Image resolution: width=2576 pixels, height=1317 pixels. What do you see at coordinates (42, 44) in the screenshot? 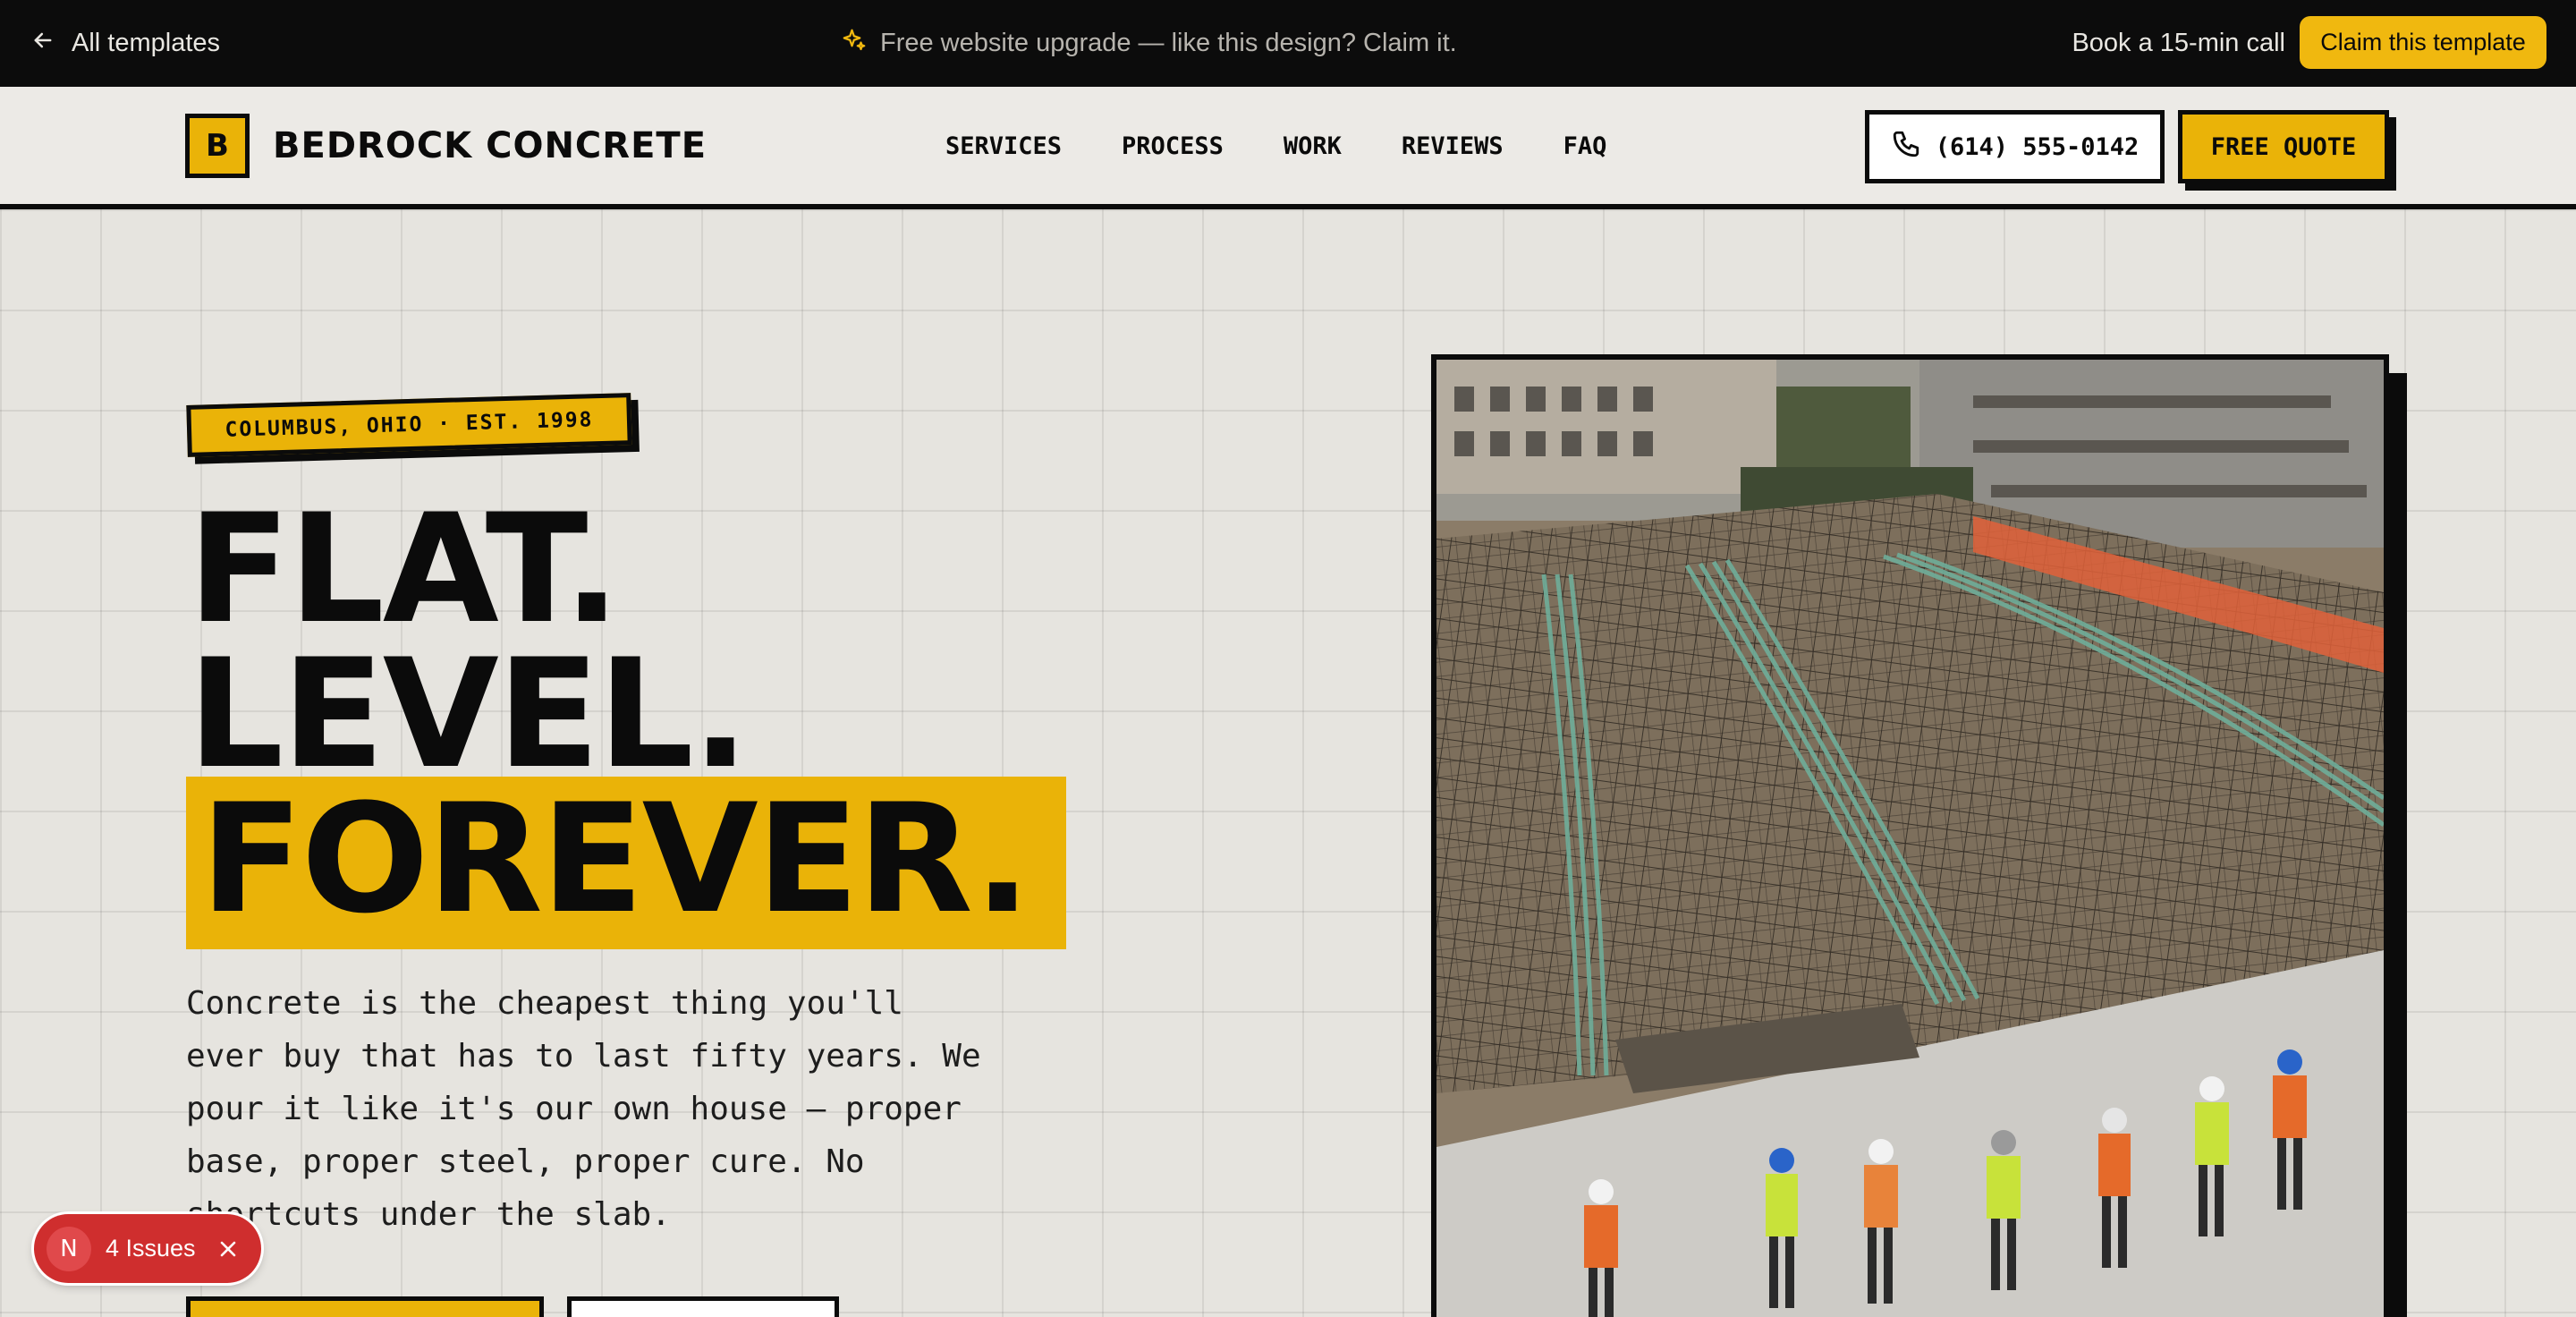
I see `arrow-left-icon` at bounding box center [42, 44].